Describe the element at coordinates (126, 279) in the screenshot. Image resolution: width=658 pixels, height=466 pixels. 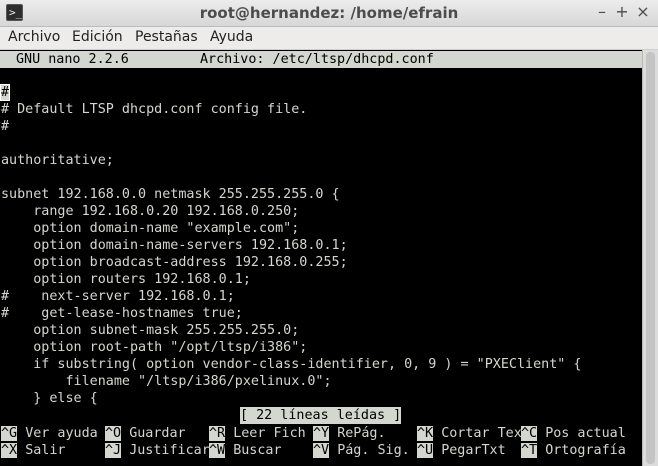
I see `code-line: option routers 192.168.0.1;` at that location.